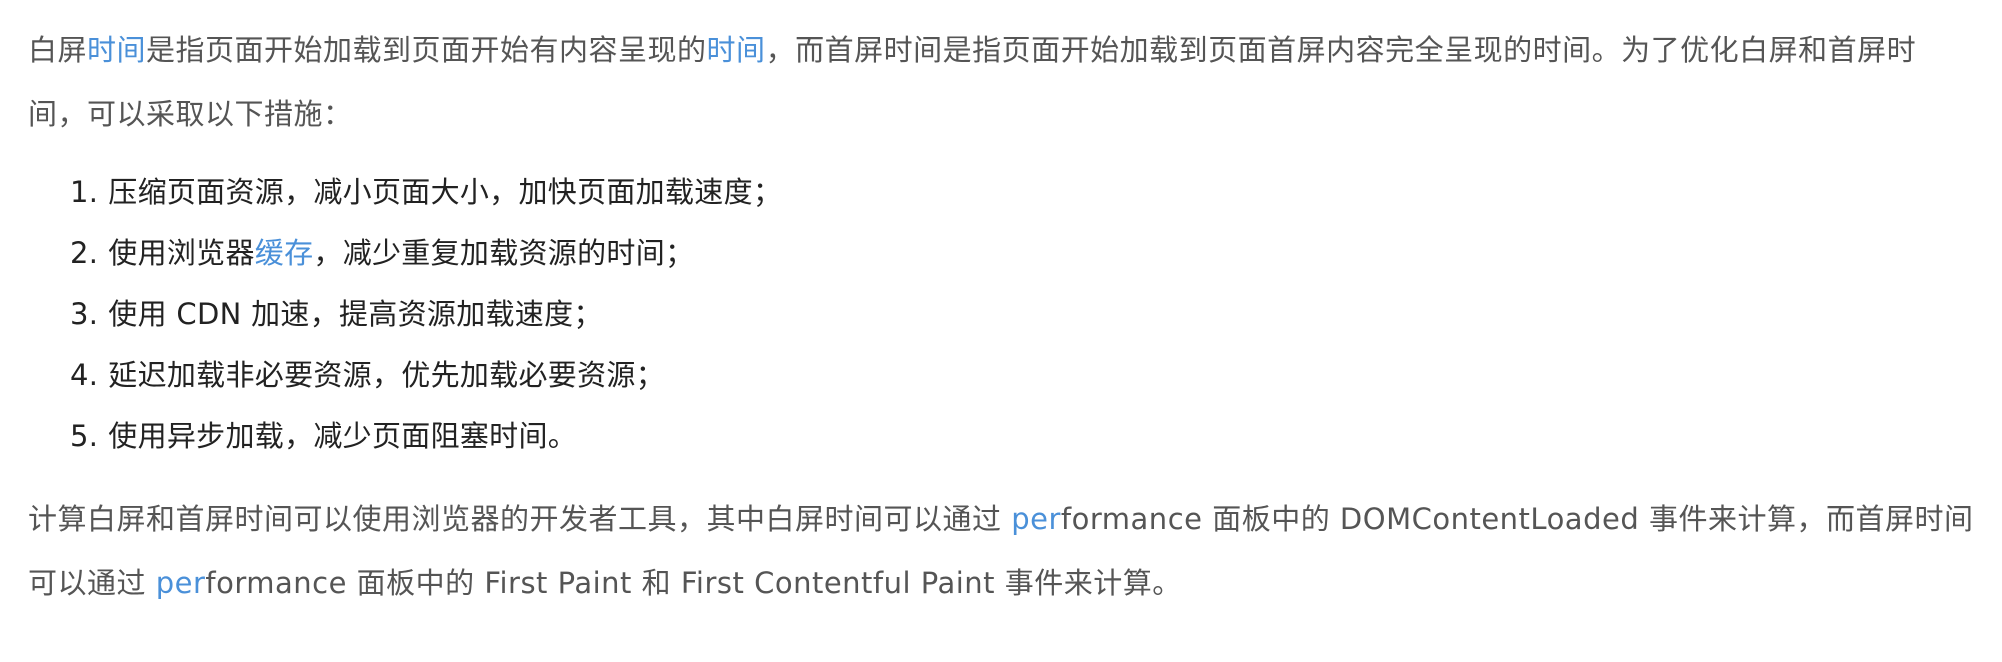 The image size is (2002, 662). What do you see at coordinates (520, 519) in the screenshot?
I see `measure-text-1: 计算白屏和首屏时间可以使用浏览器的开发者工具，其中白屏时间可以通过` at bounding box center [520, 519].